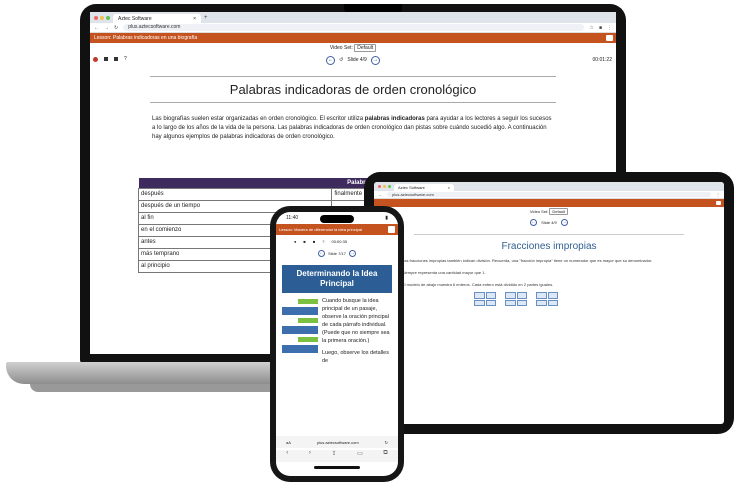 The image size is (740, 483). I want to click on timer: 00:00:35, so click(339, 241).